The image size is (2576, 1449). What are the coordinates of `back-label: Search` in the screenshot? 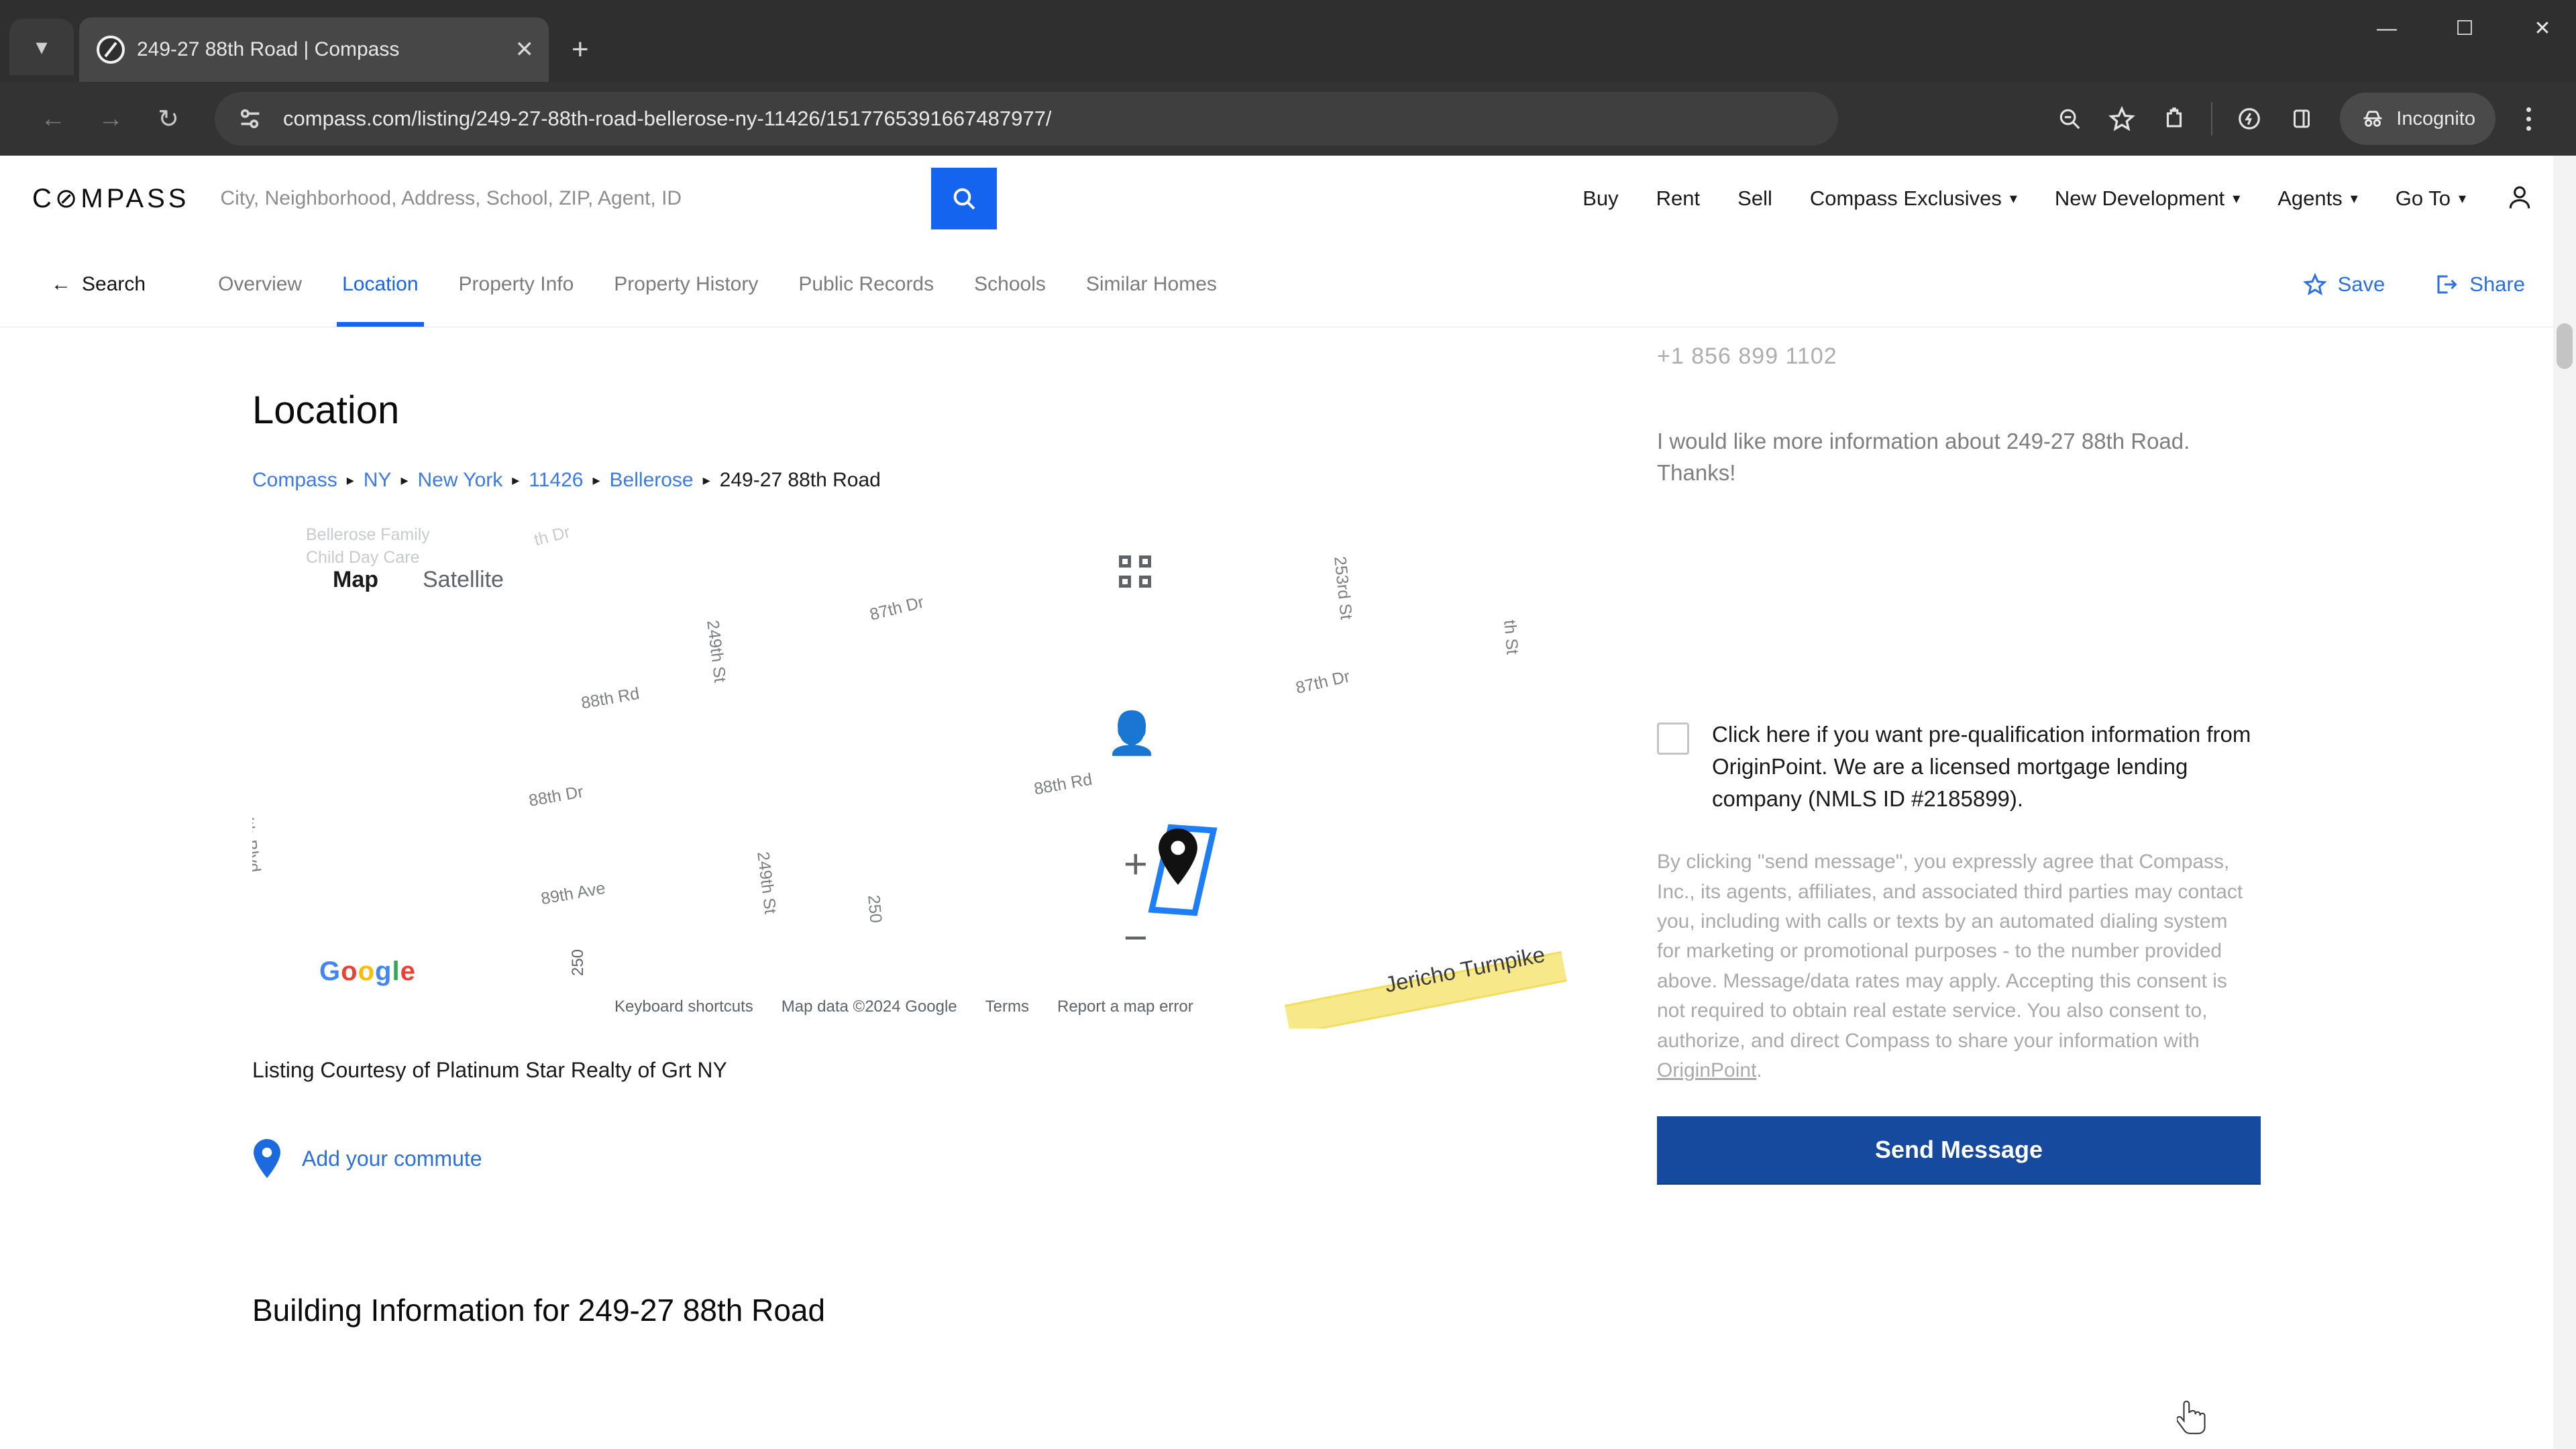 It's located at (114, 283).